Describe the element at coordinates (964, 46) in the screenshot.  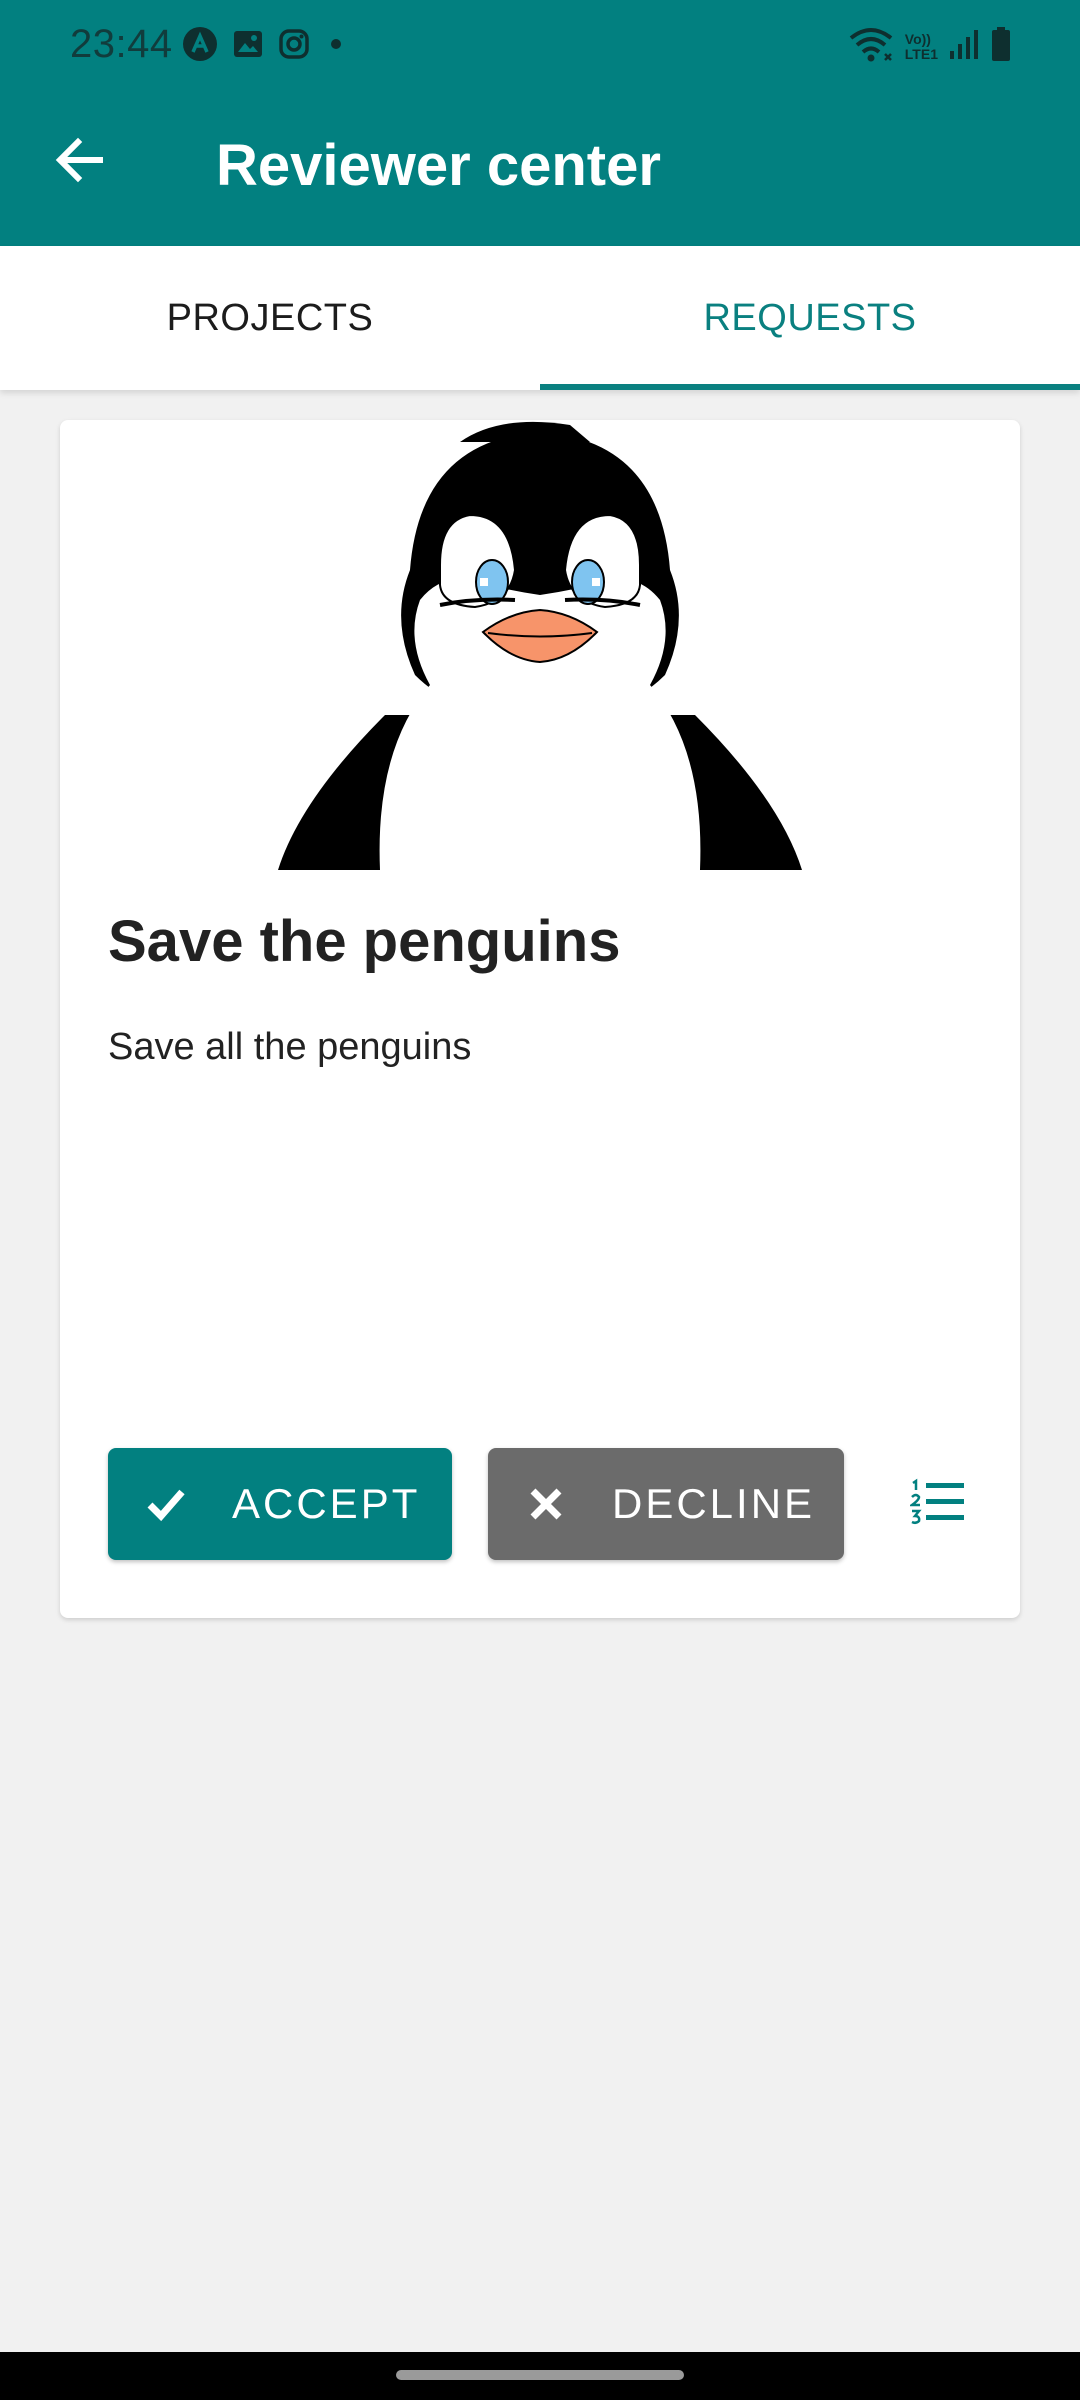
I see `signal-icon` at that location.